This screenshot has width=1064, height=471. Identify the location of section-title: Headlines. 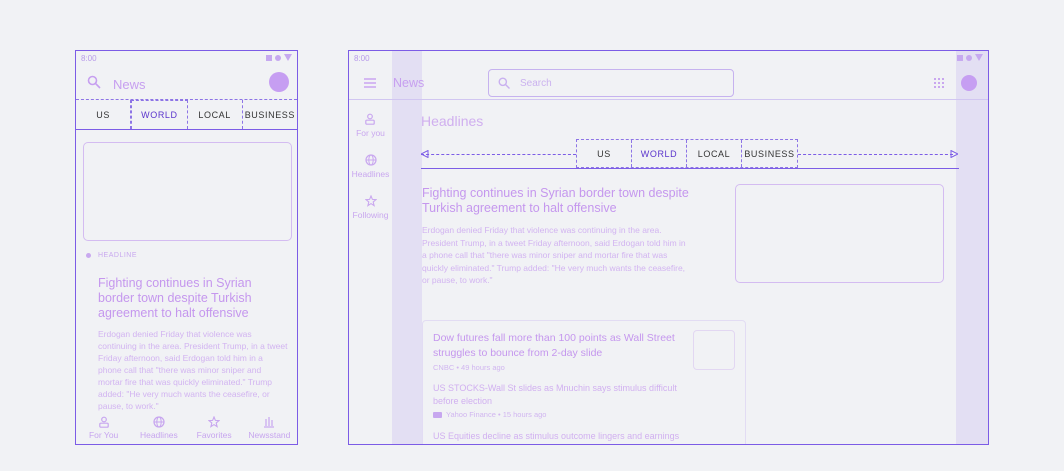
(452, 121).